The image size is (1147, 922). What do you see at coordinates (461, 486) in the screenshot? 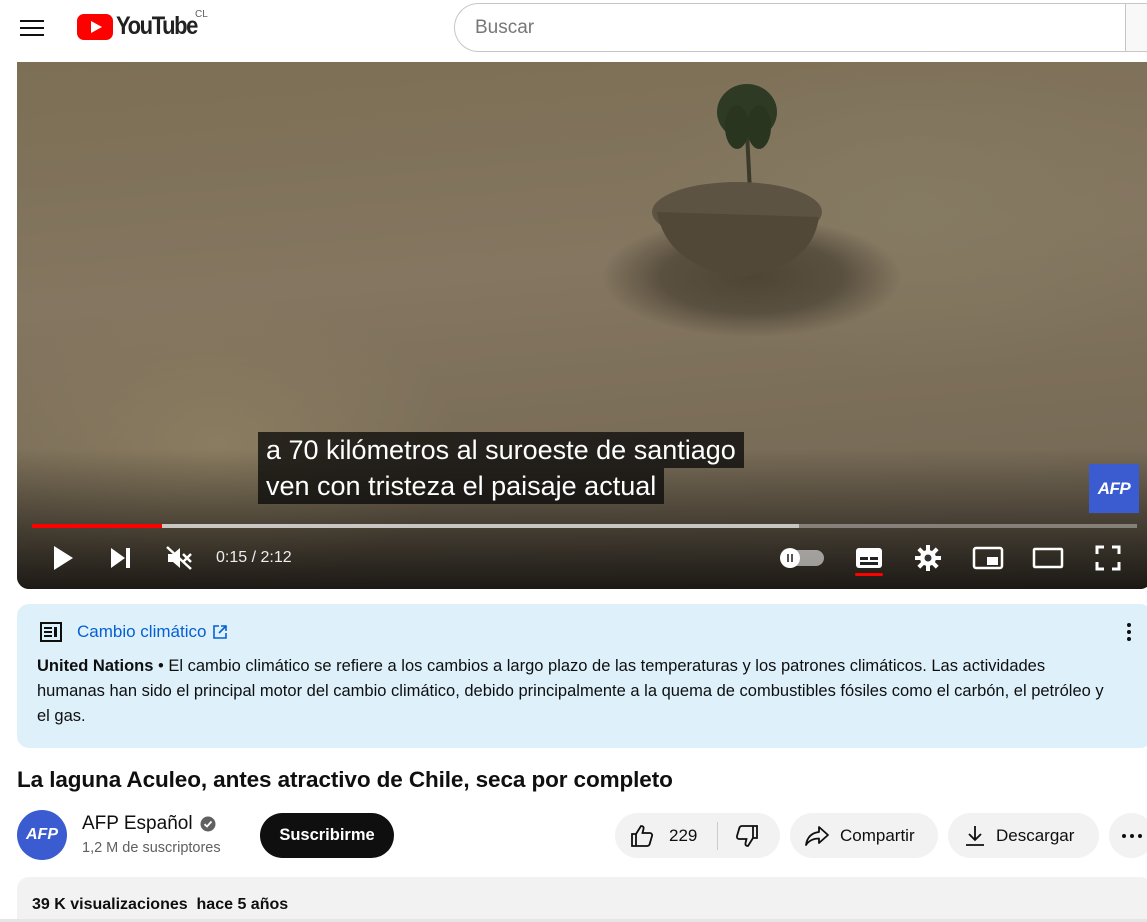
I see `caption-line-2: ven con tristeza el paisaje actual` at bounding box center [461, 486].